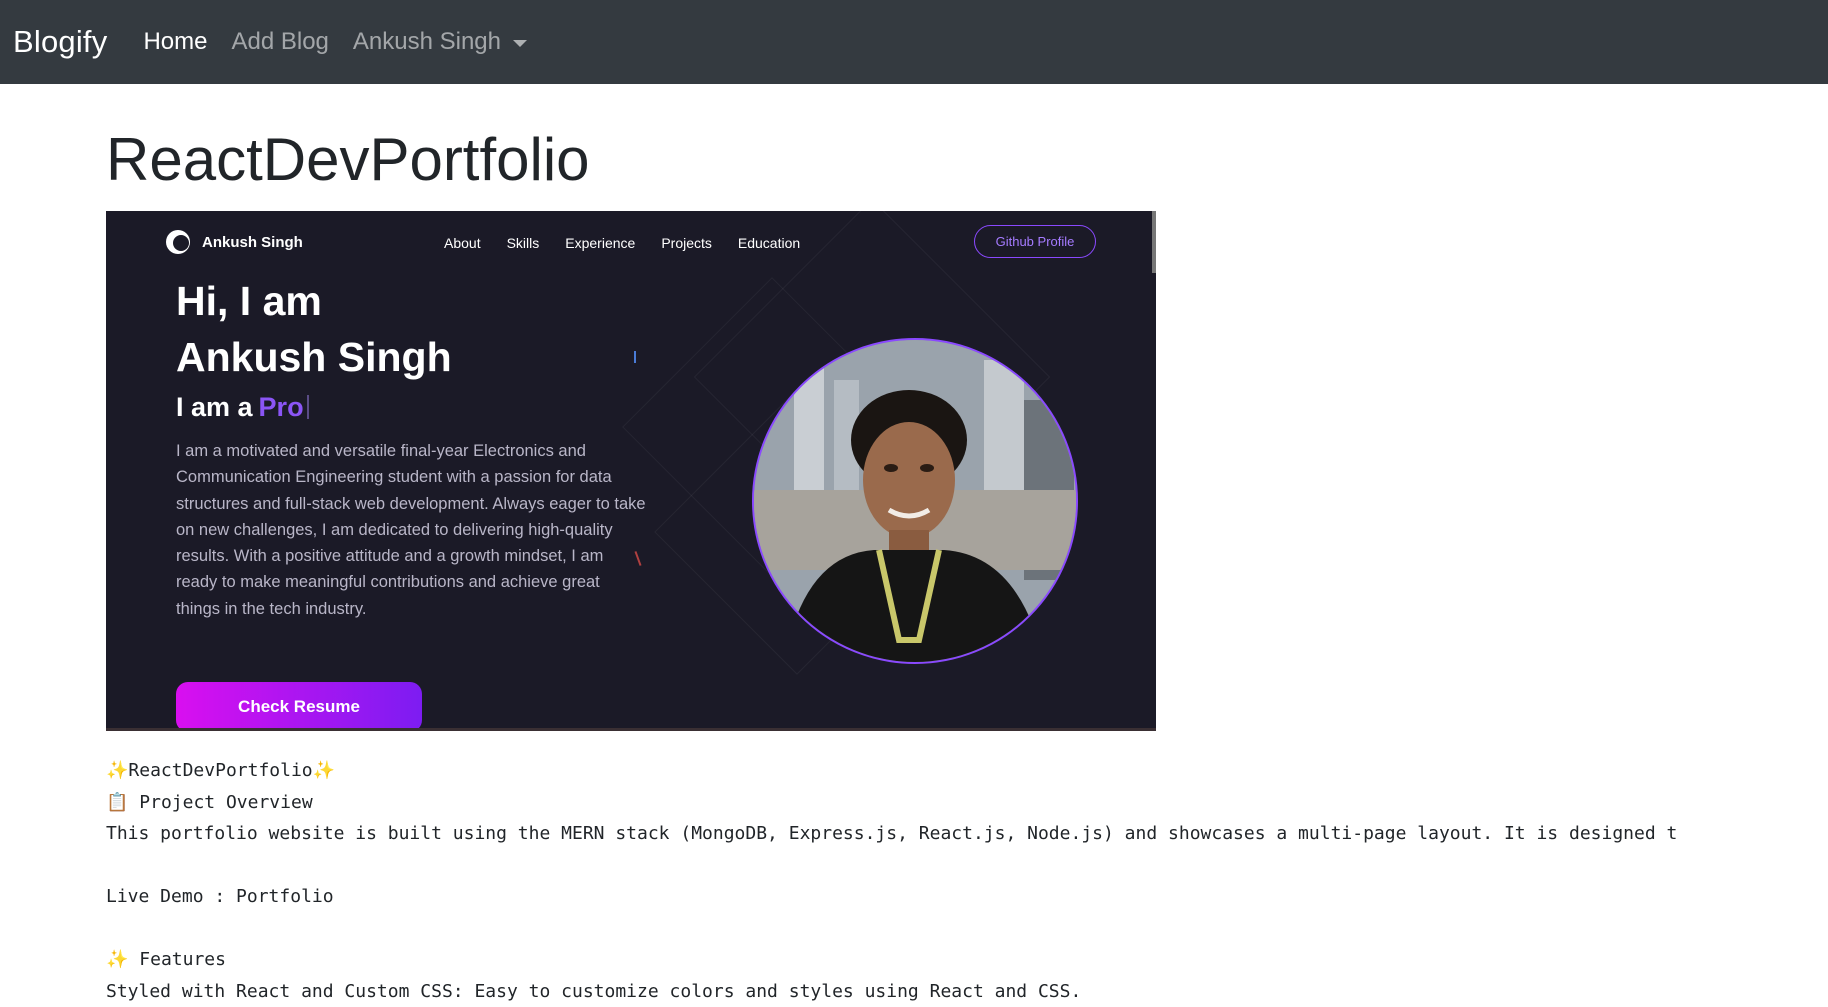 This screenshot has width=1828, height=1007. What do you see at coordinates (967, 897) in the screenshot?
I see `live-demo-line: Live Demo : Portfolio` at bounding box center [967, 897].